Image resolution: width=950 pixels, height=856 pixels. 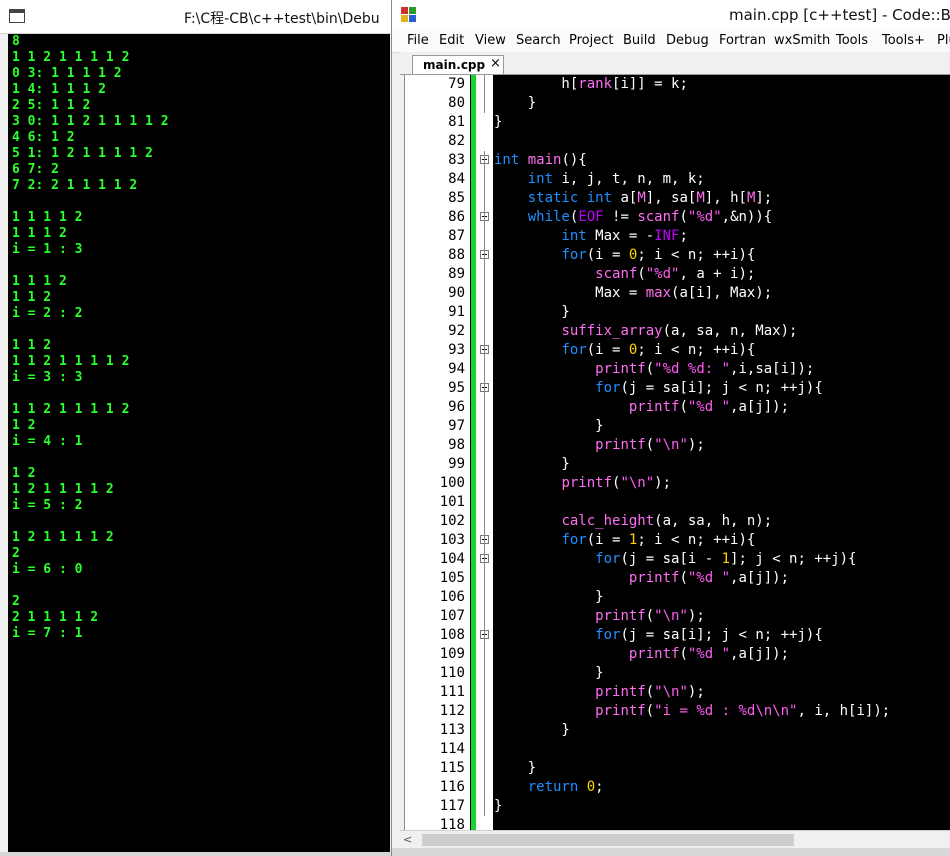 I want to click on line-number: 98, so click(x=456, y=445).